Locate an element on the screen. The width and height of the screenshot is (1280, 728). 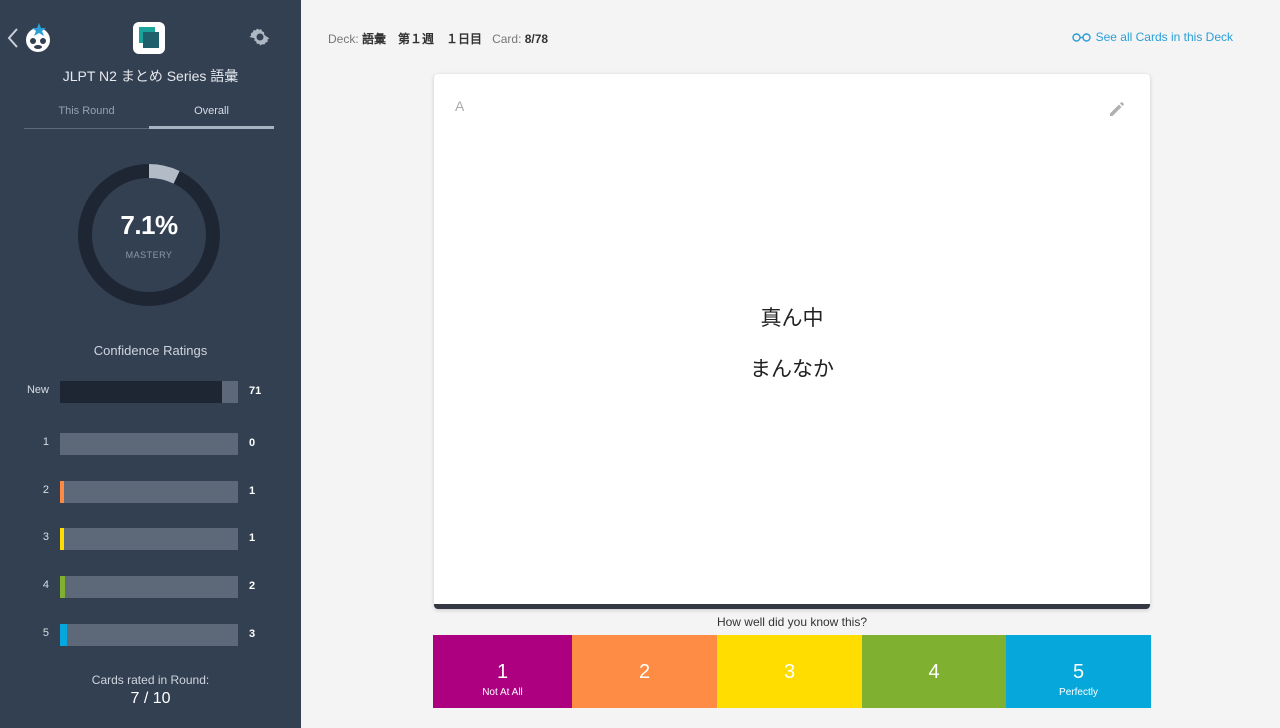
rating-row-5: 53 is located at coordinates (150, 635).